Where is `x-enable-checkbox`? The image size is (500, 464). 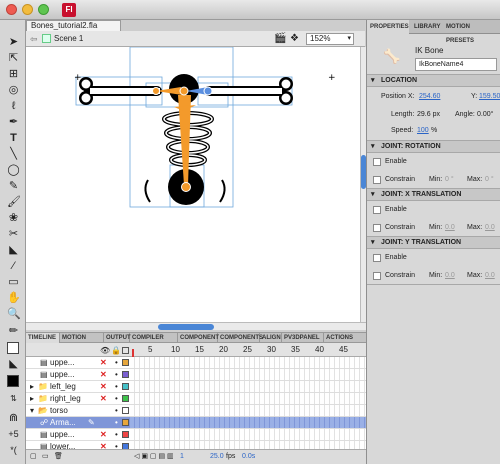
x-enable-checkbox is located at coordinates (377, 210).